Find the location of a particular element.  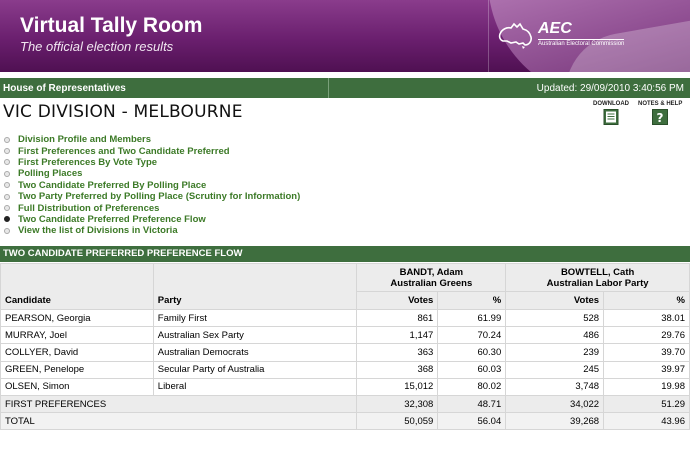

party-cell: Australian Sex Party is located at coordinates (255, 335).